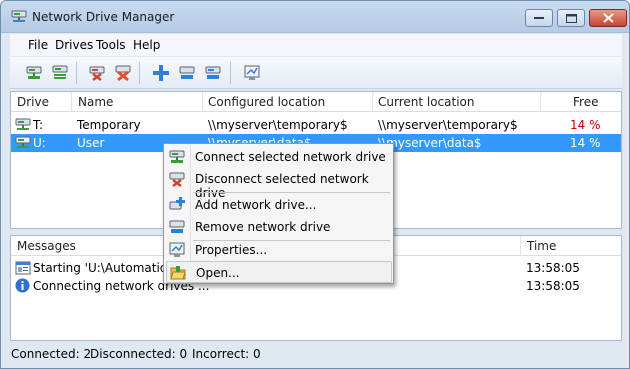 This screenshot has height=369, width=630. I want to click on maximize-button, so click(571, 18).